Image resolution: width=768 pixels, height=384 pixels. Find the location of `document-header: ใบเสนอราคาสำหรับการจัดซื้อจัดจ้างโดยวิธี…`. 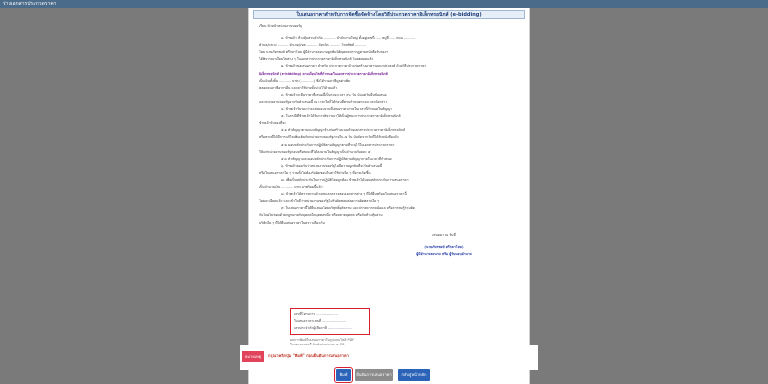

document-header: ใบเสนอราคาสำหรับการจัดซื้อจัดจ้างโดยวิธี… is located at coordinates (389, 14).